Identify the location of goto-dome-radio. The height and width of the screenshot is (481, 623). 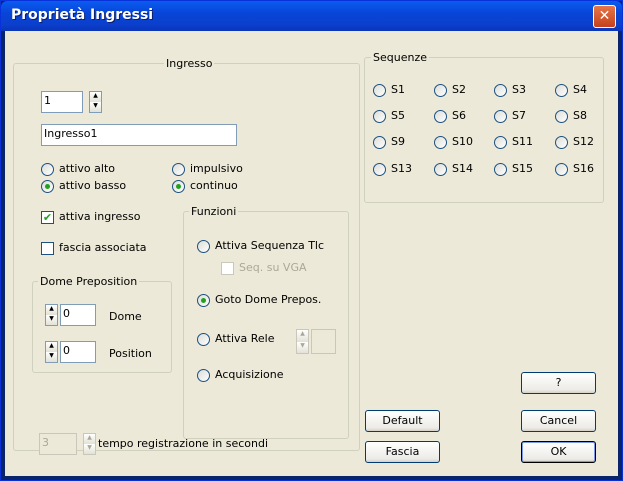
(203, 300).